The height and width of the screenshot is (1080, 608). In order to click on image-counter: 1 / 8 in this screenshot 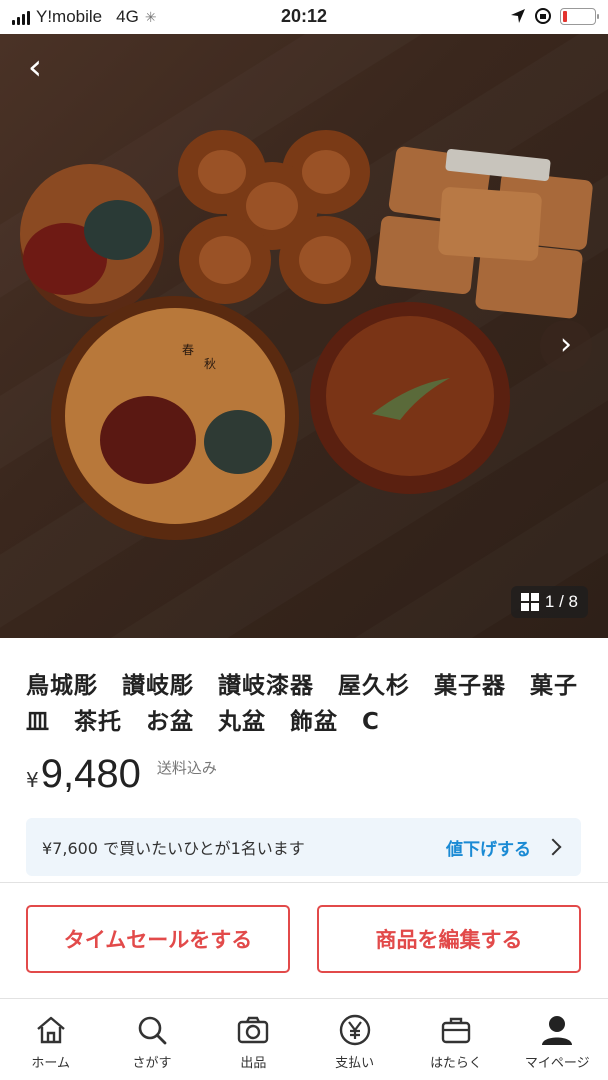, I will do `click(549, 602)`.